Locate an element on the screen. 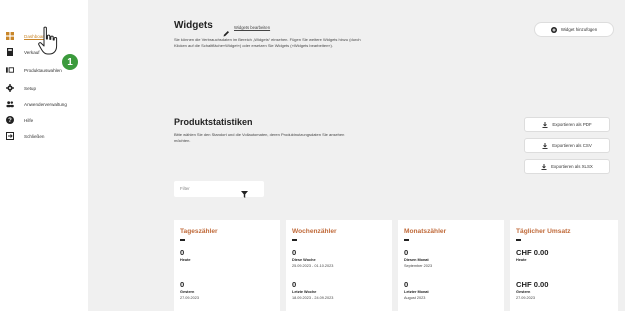 The width and height of the screenshot is (625, 311). users-icon is located at coordinates (10, 104).